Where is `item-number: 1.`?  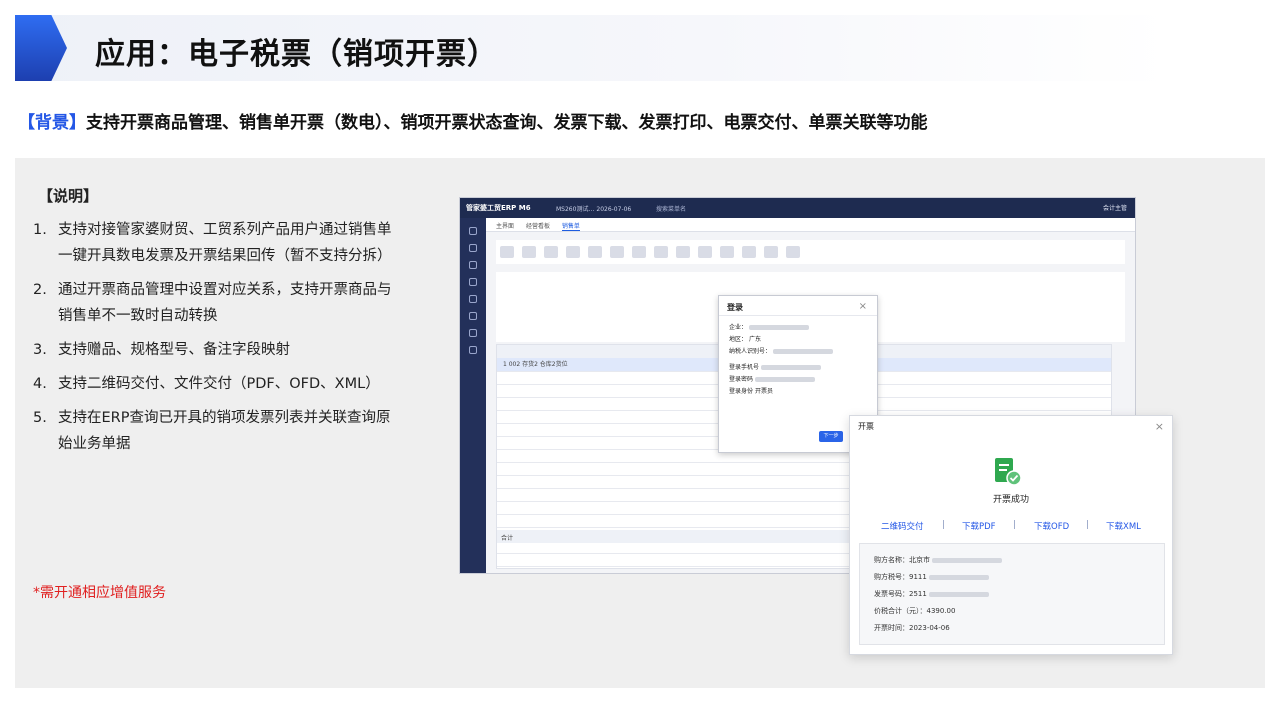
item-number: 1. is located at coordinates (40, 230).